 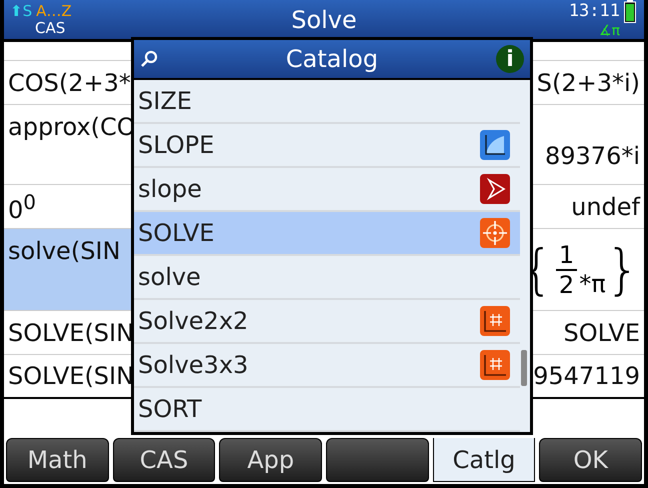 I want to click on angle-mode-indicator: ∡π, so click(x=610, y=31).